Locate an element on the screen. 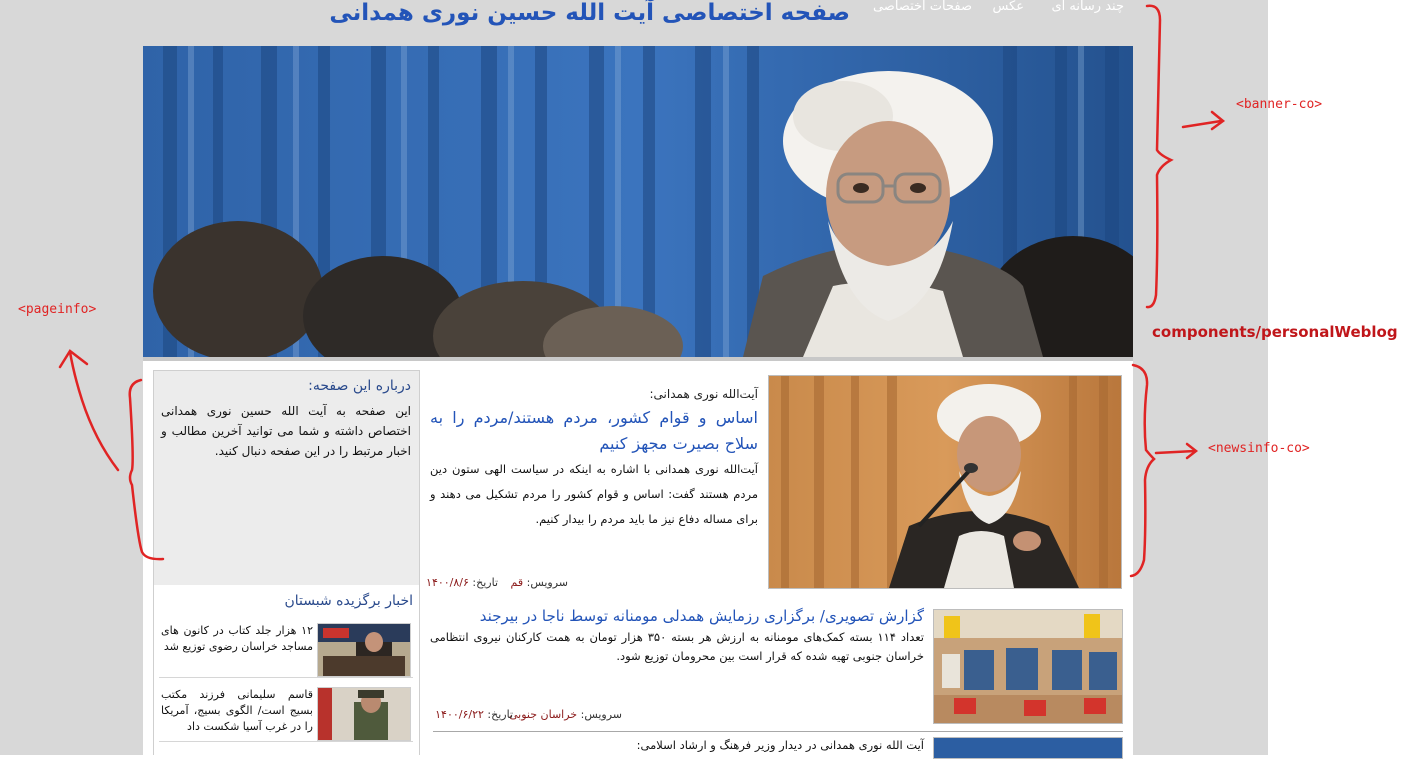  nav-multimedia: چند رسانه ای is located at coordinates (1087, 7).